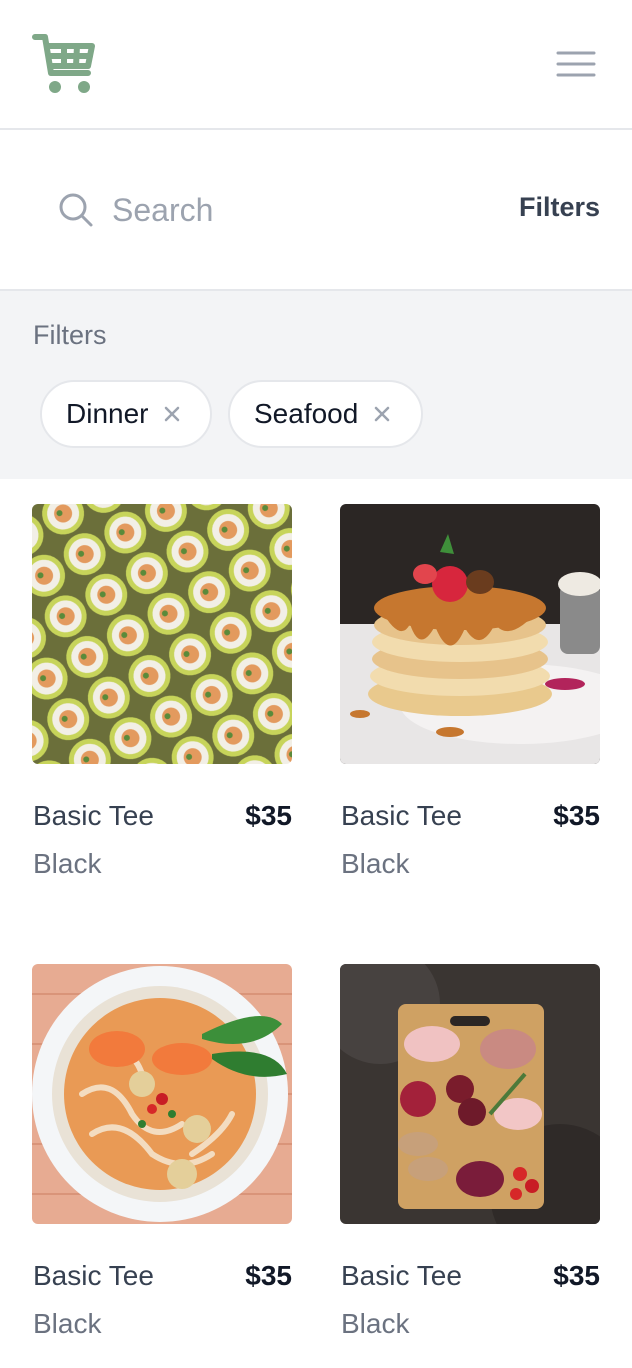 The height and width of the screenshot is (1368, 632). What do you see at coordinates (470, 1094) in the screenshot?
I see `product-image-charcuterie-board` at bounding box center [470, 1094].